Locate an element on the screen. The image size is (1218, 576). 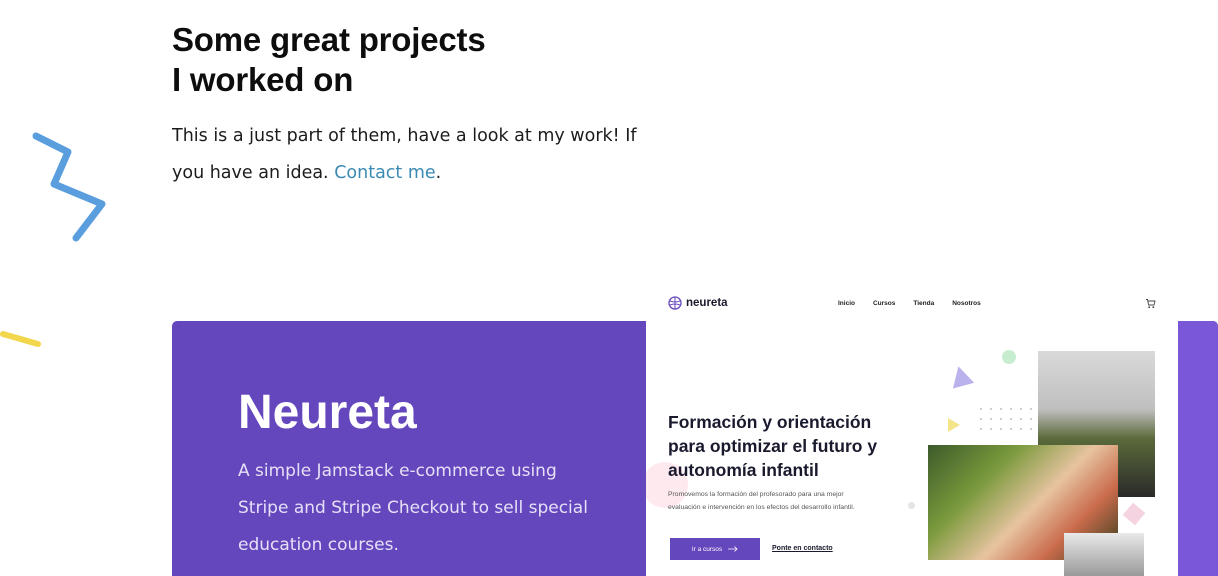
lavender-triangle-decoration is located at coordinates (961, 376).